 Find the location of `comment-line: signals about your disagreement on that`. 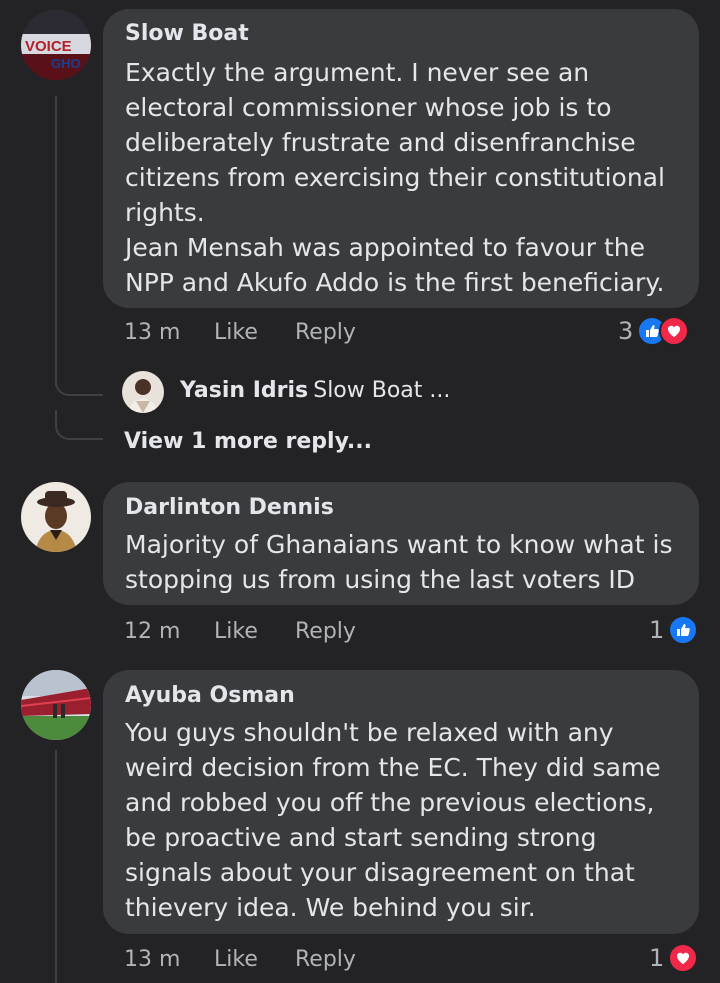

comment-line: signals about your disagreement on that is located at coordinates (380, 872).